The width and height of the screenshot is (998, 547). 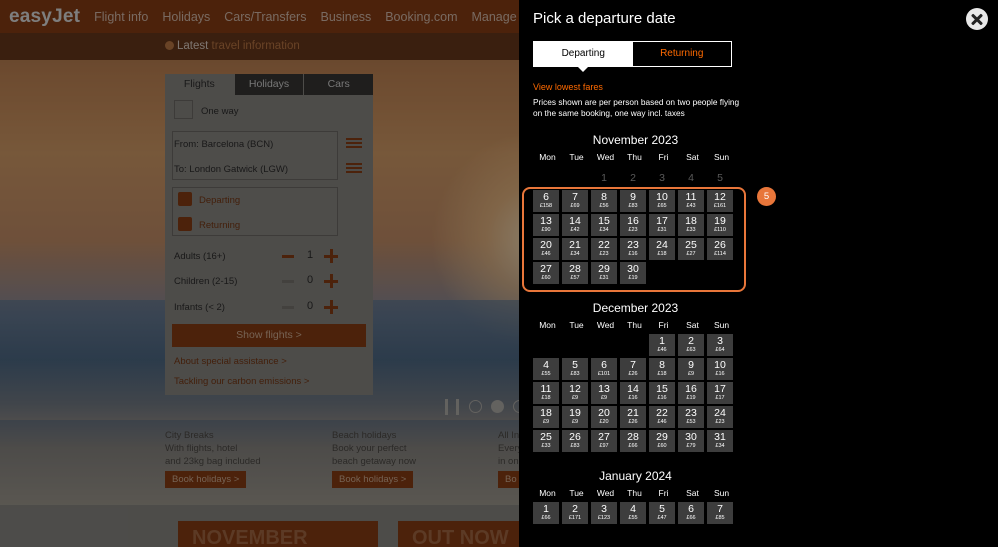 What do you see at coordinates (692, 325) in the screenshot?
I see `weekday-label: Sat` at bounding box center [692, 325].